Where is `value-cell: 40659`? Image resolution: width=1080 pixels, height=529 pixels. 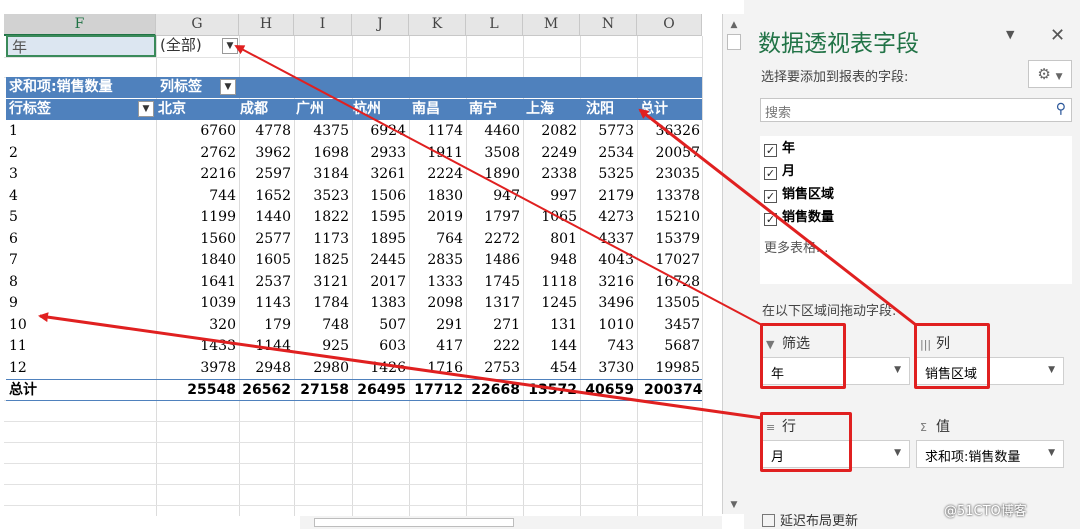 value-cell: 40659 is located at coordinates (609, 390).